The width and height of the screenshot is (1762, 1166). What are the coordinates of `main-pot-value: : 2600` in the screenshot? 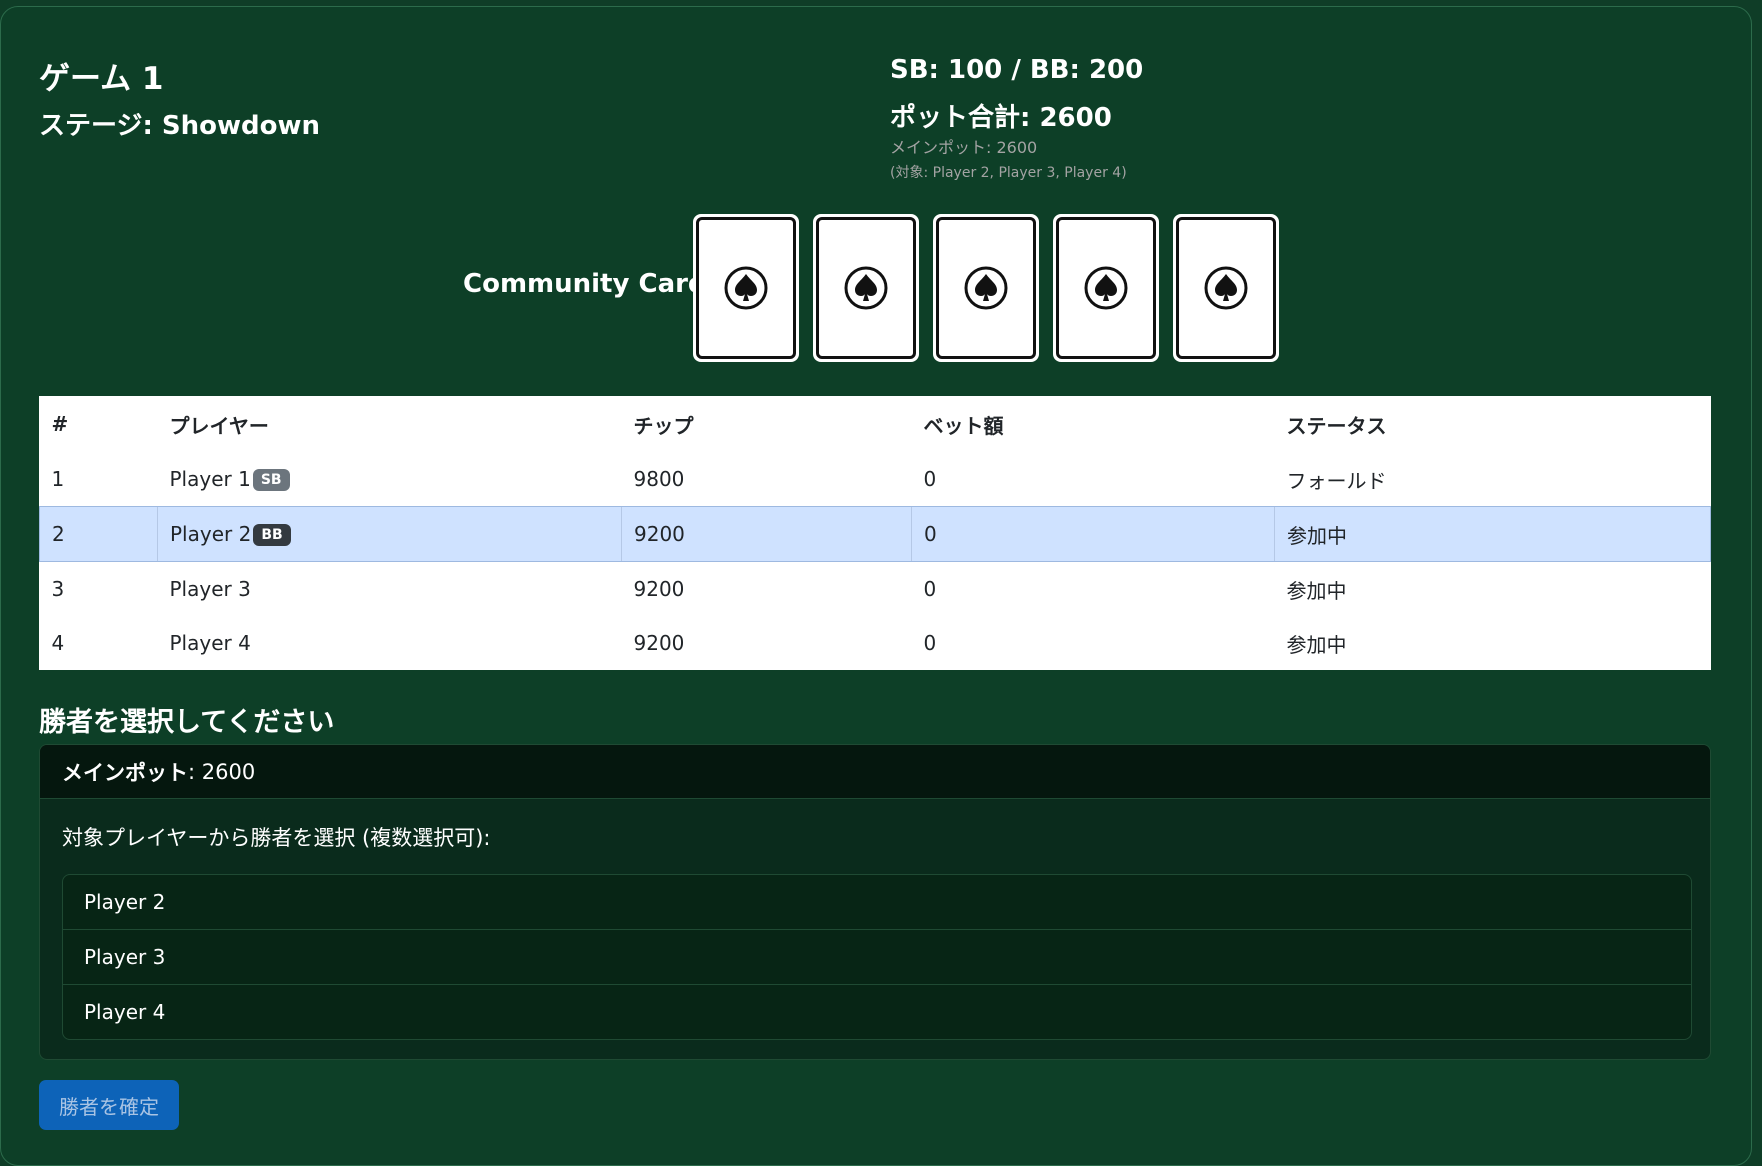 It's located at (222, 771).